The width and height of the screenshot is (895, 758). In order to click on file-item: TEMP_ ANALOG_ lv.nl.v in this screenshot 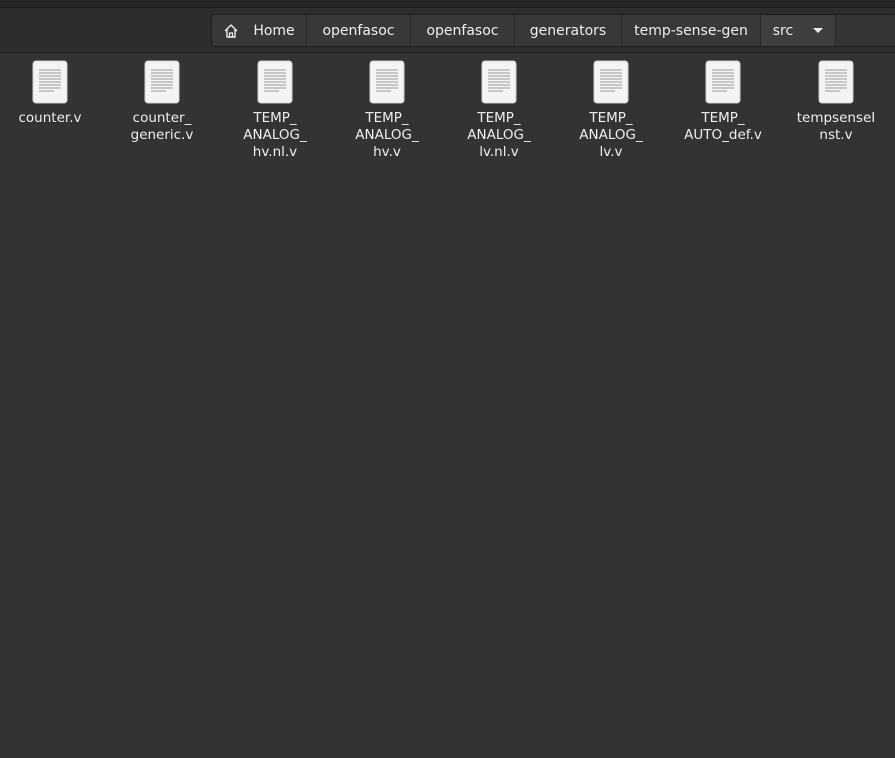, I will do `click(499, 110)`.